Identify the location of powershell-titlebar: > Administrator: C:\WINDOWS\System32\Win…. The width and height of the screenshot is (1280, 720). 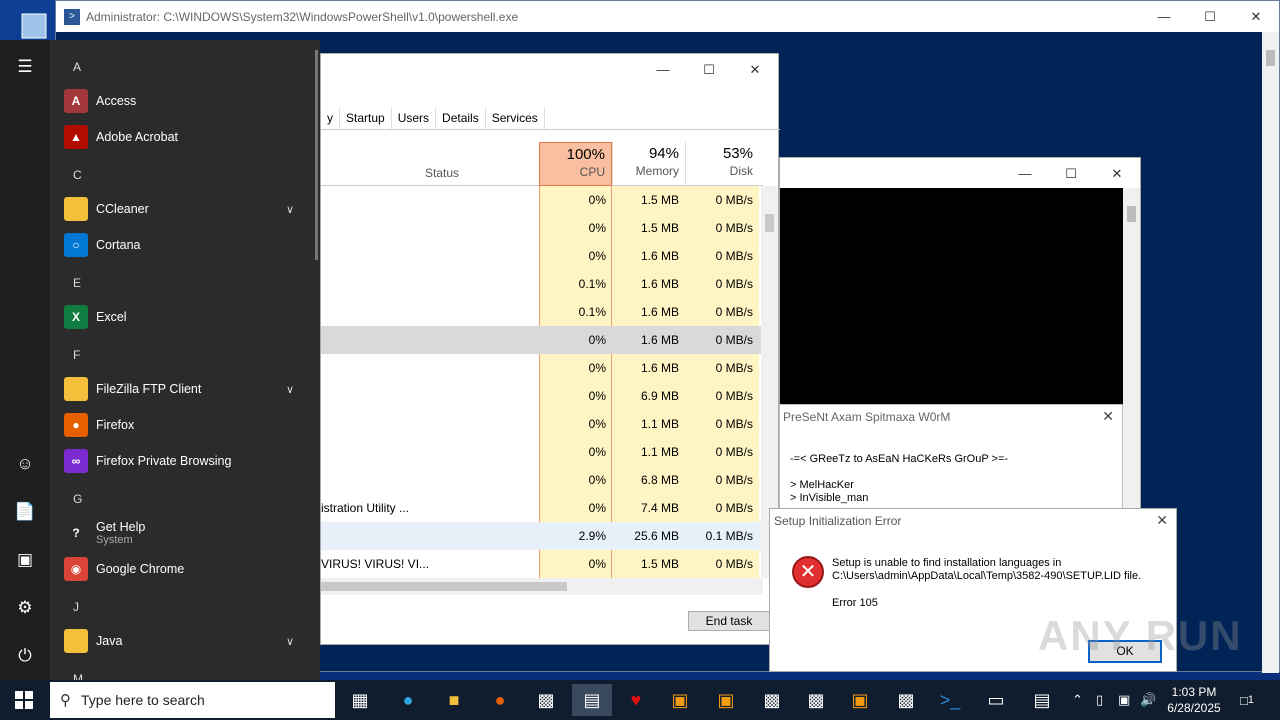
(667, 16).